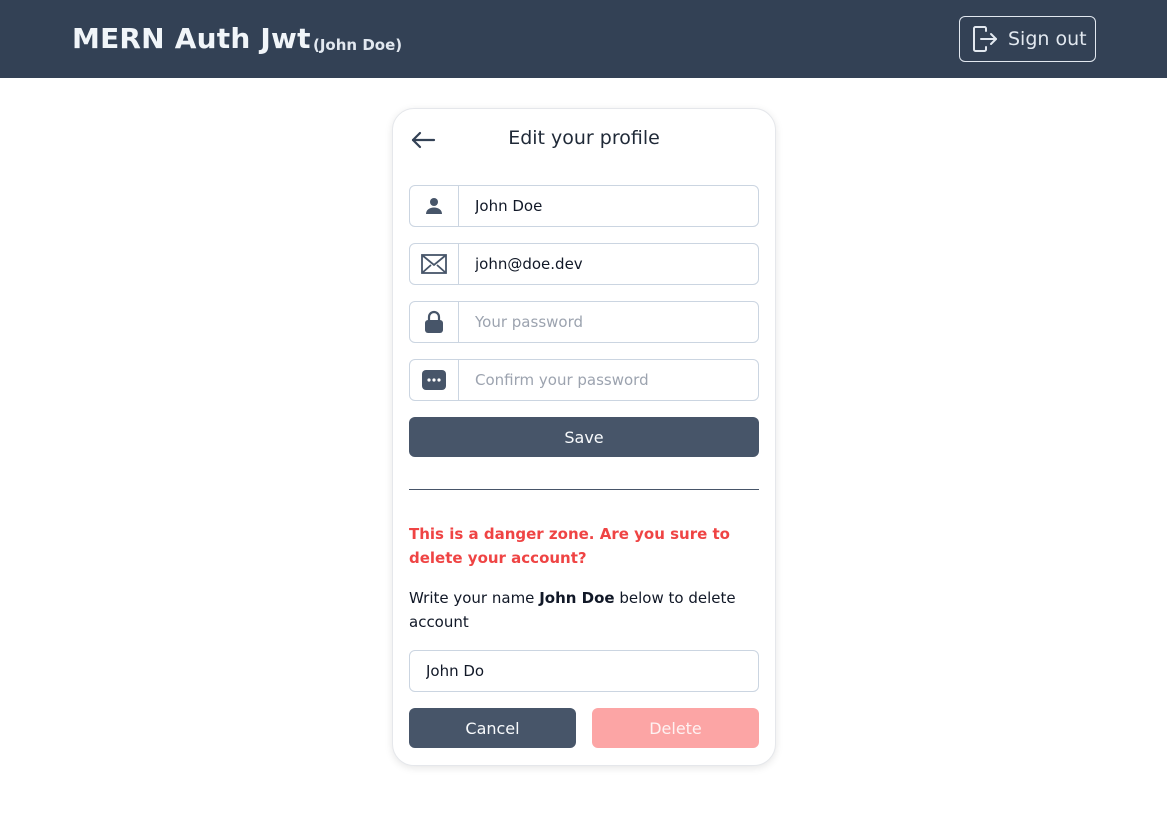 The image size is (1167, 822). What do you see at coordinates (608, 264) in the screenshot?
I see `email-input` at bounding box center [608, 264].